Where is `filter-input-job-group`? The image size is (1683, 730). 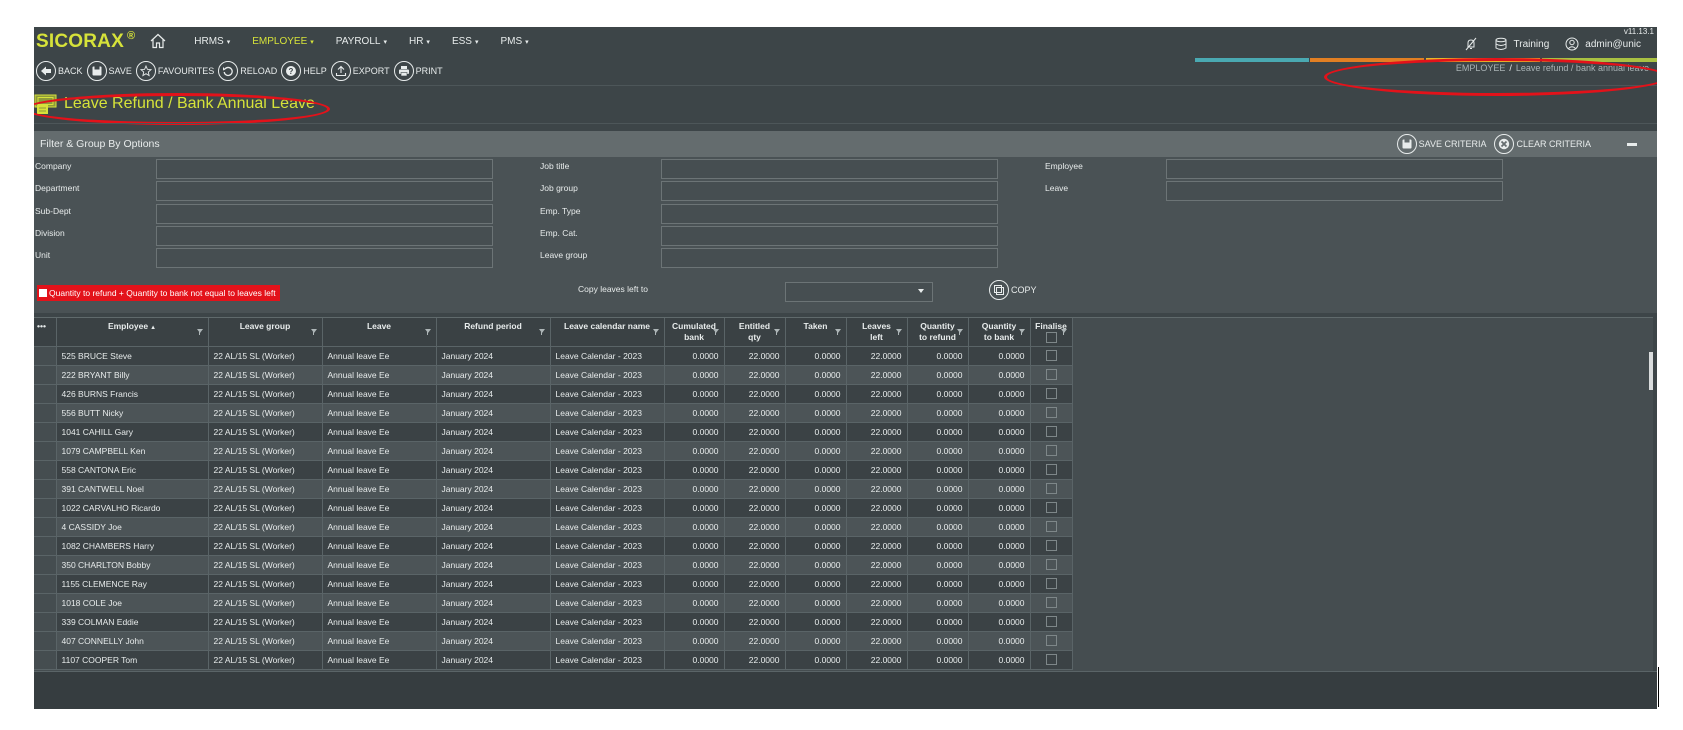 filter-input-job-group is located at coordinates (829, 191).